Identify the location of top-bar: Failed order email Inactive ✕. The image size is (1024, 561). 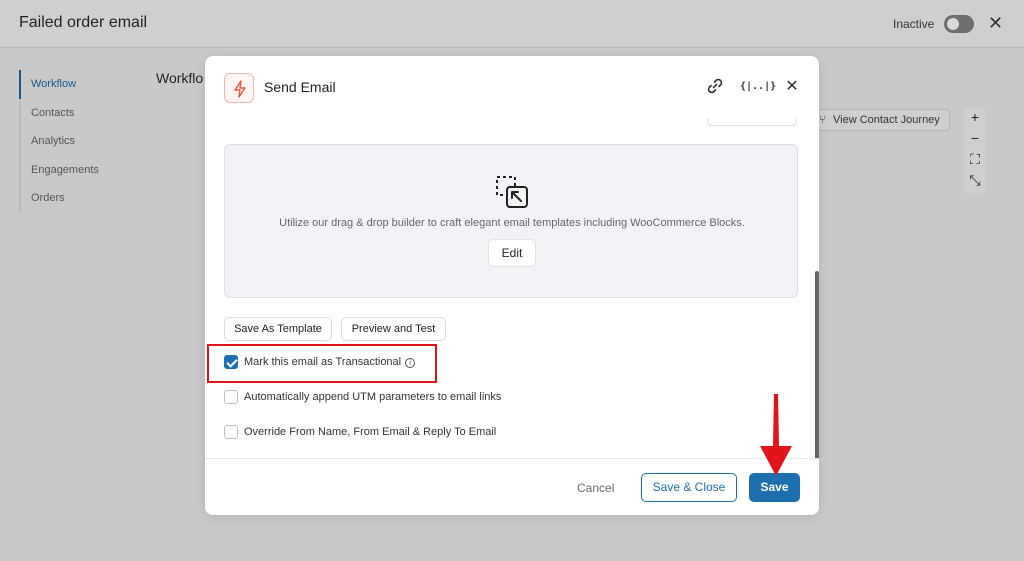
(512, 24).